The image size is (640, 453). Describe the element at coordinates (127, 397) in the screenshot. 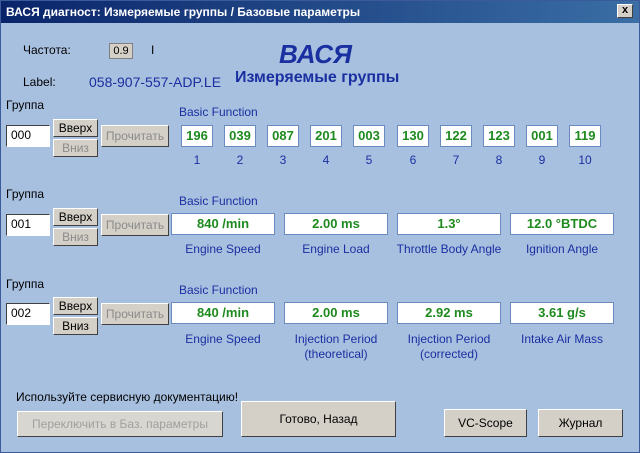

I see `service-note: Используйте сервисную документацию!` at that location.